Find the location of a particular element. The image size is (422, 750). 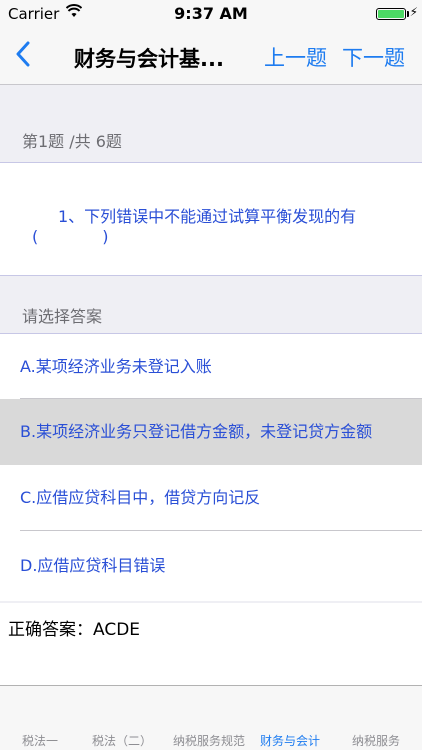

answer-section-label: 请选择答案 is located at coordinates (62, 316).